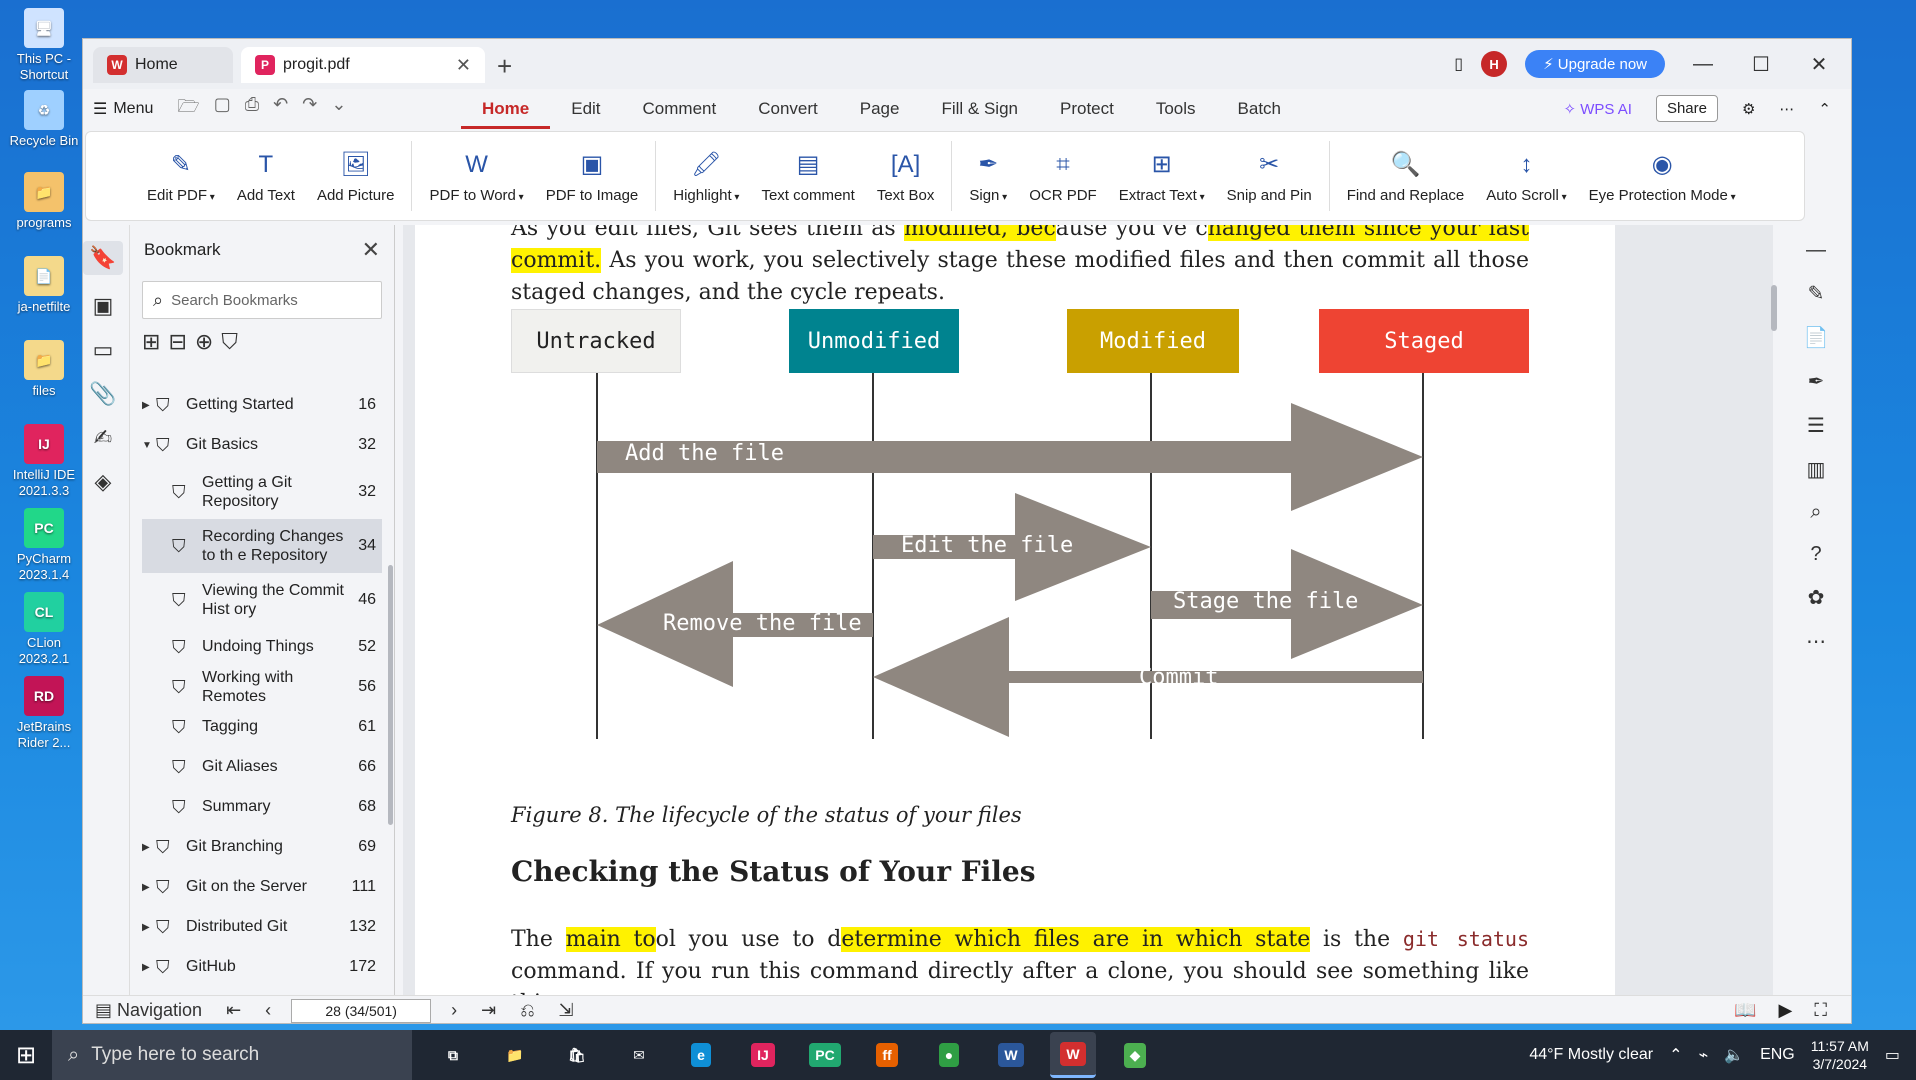 This screenshot has height=1080, width=1916. I want to click on bookmark-item: ⛉ Git Aliases 66, so click(262, 767).